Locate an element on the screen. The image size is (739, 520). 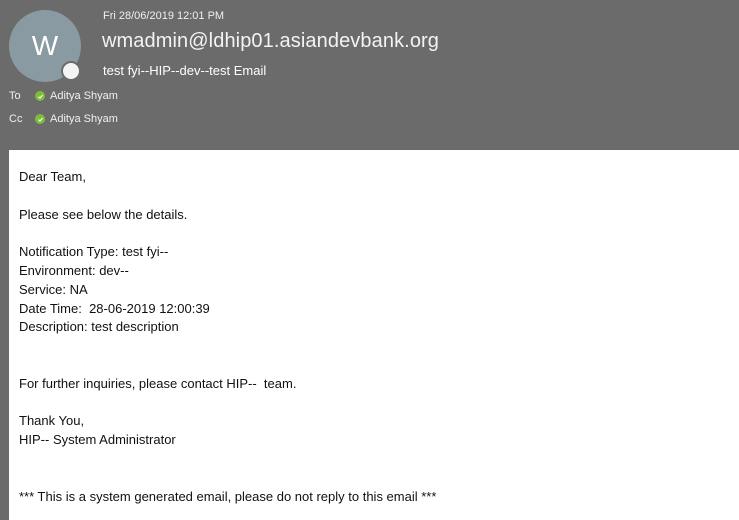
body-description: Description: test description is located at coordinates (99, 327).